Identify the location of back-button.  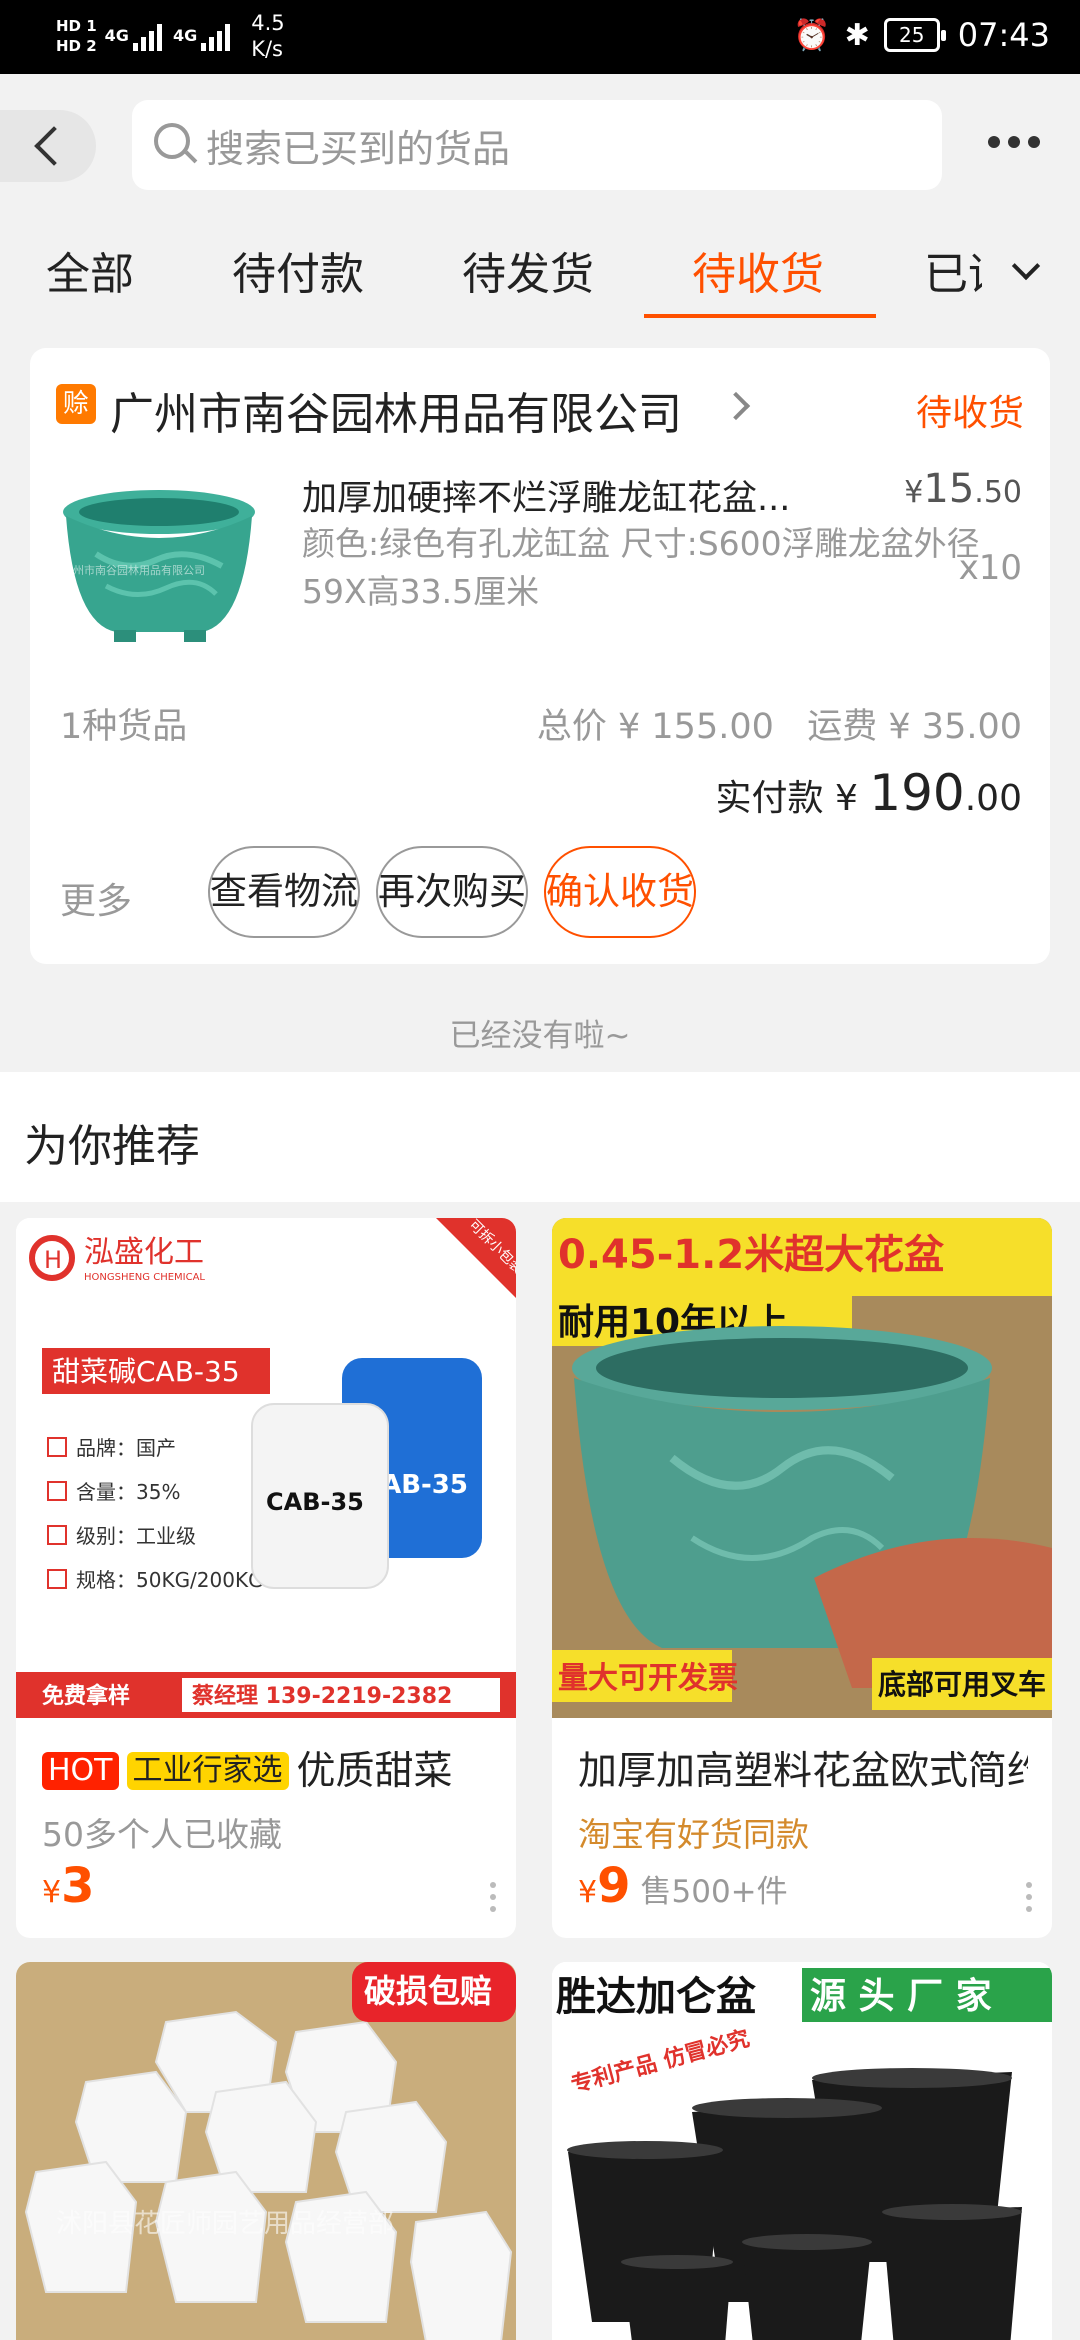
(48, 146).